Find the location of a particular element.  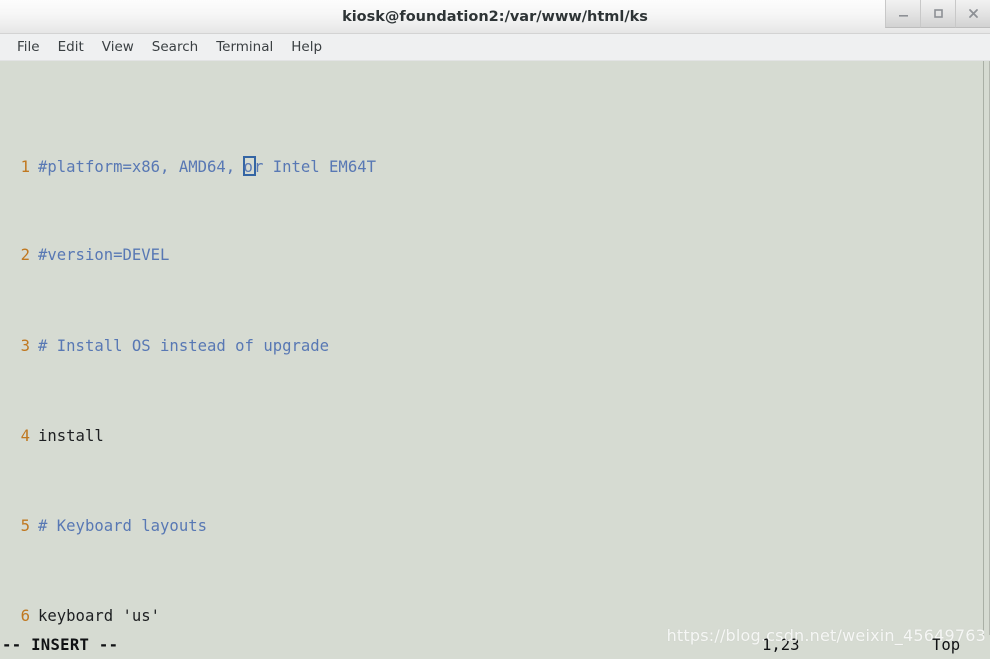

title-bar: kiosk@foundation2:/var/www/html/ks is located at coordinates (495, 17).